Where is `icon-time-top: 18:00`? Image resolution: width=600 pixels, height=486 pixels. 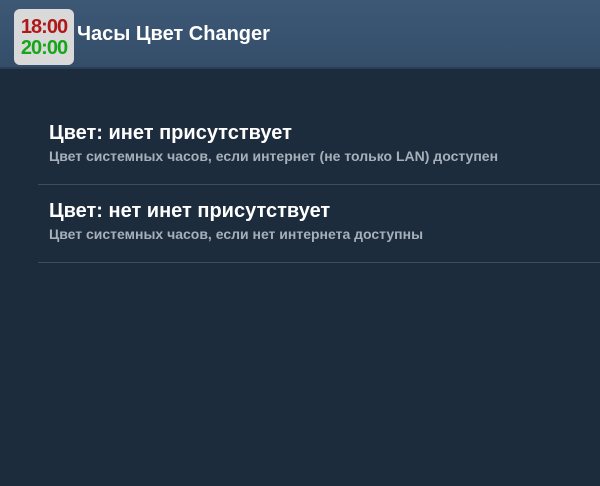
icon-time-top: 18:00 is located at coordinates (44, 26).